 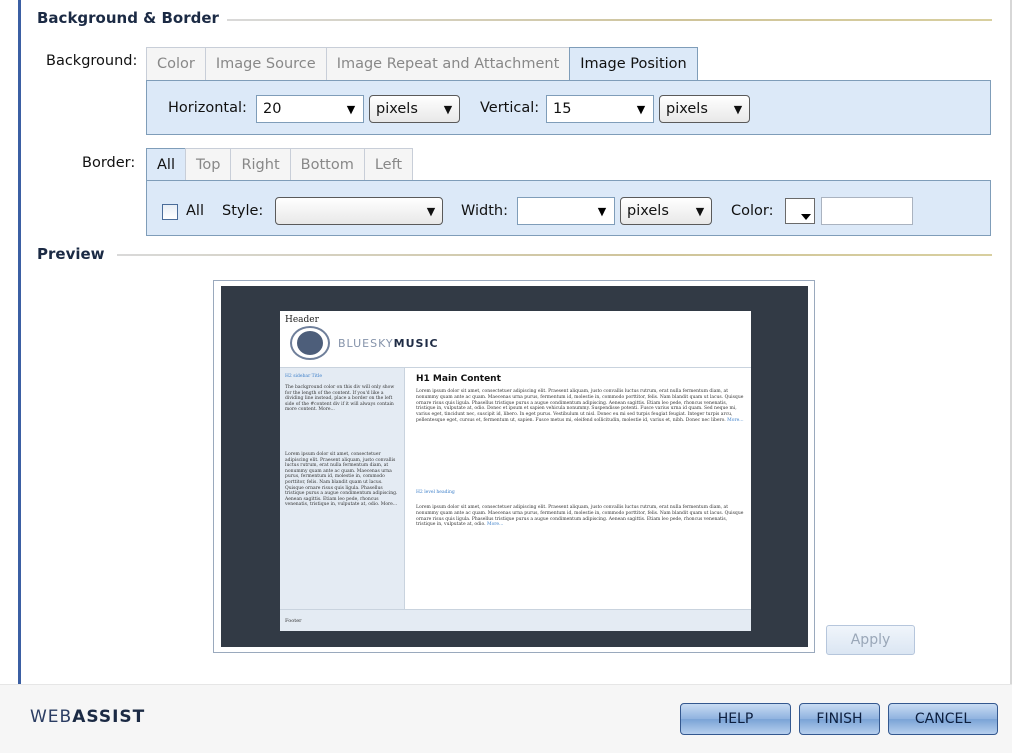 What do you see at coordinates (327, 164) in the screenshot?
I see `tab-border-bottom: Bottom` at bounding box center [327, 164].